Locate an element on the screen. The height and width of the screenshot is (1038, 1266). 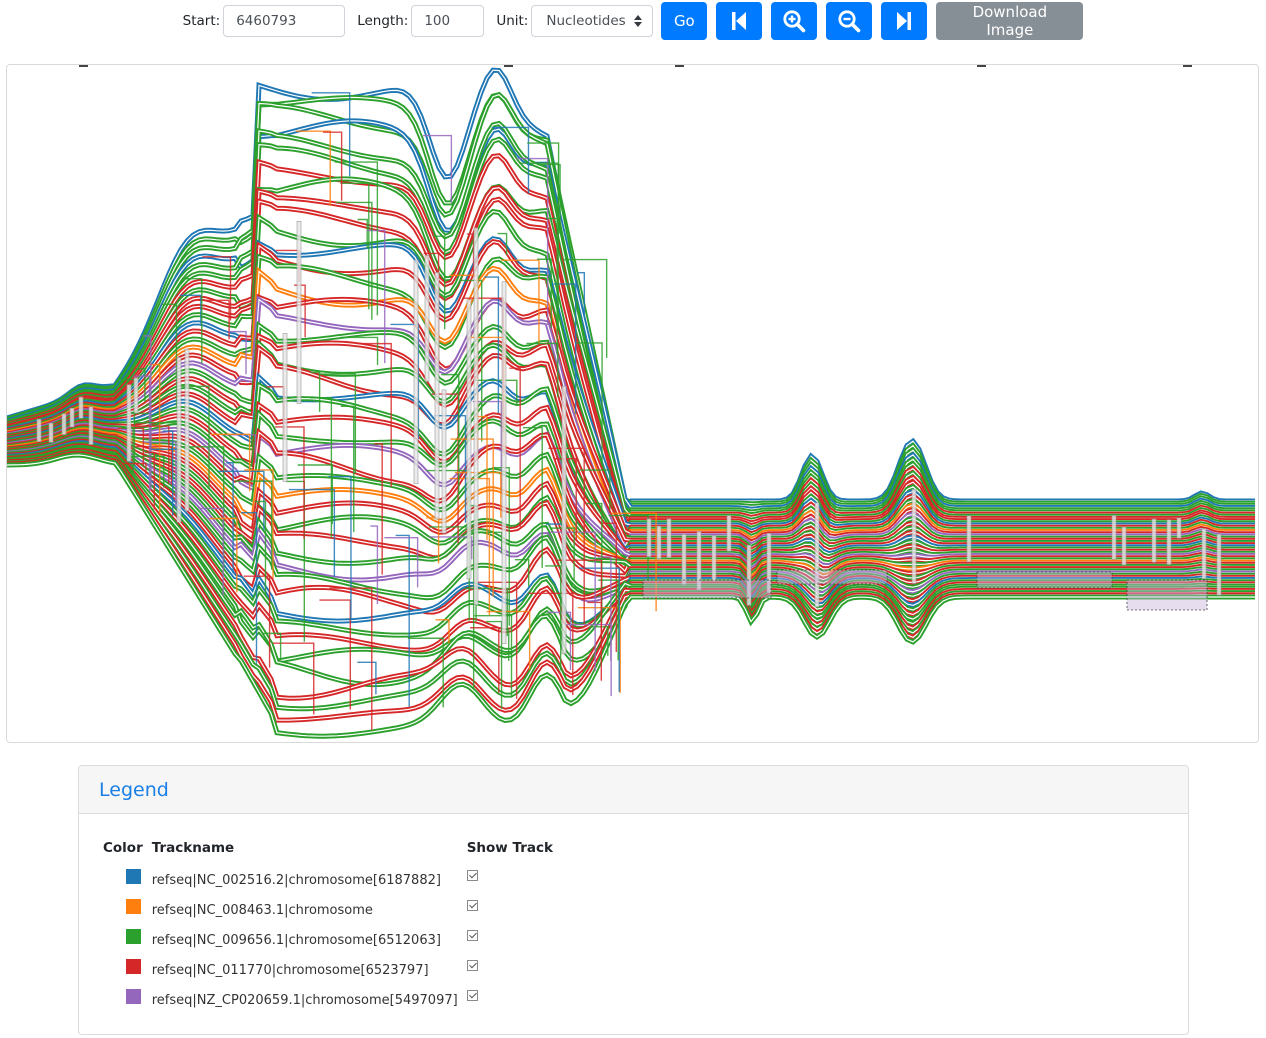
legend-header: Legend is located at coordinates (633, 790).